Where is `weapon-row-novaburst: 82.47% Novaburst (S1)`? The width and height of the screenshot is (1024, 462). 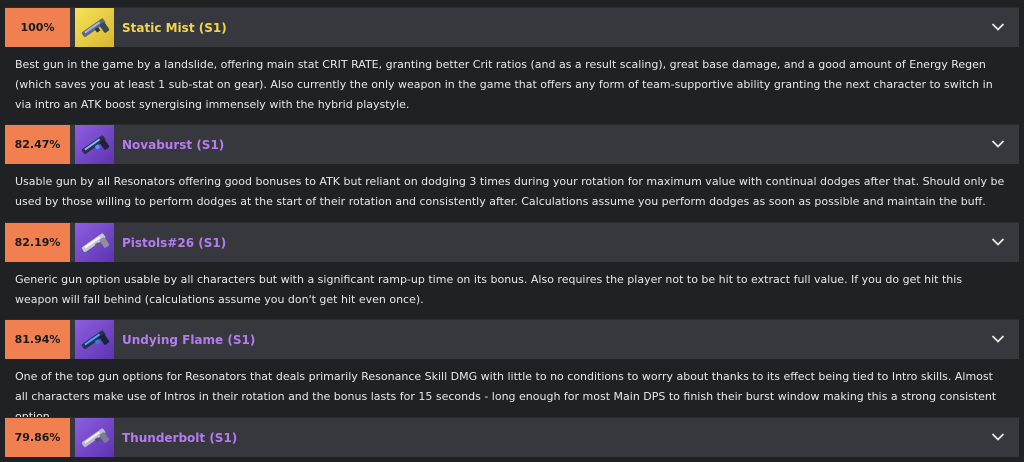
weapon-row-novaburst: 82.47% Novaburst (S1) is located at coordinates (512, 144).